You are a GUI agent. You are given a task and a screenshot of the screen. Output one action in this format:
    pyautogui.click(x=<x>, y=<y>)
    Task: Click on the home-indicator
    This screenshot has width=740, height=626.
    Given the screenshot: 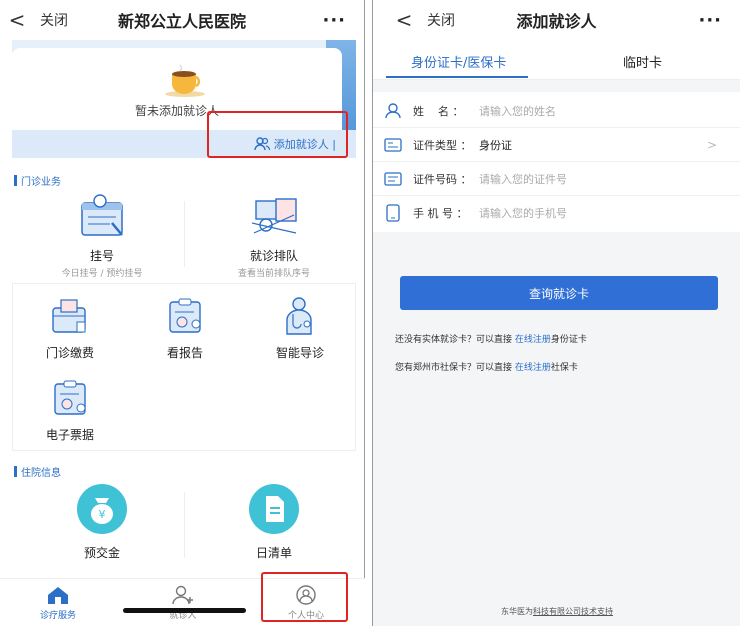 What is the action you would take?
    pyautogui.click(x=184, y=610)
    